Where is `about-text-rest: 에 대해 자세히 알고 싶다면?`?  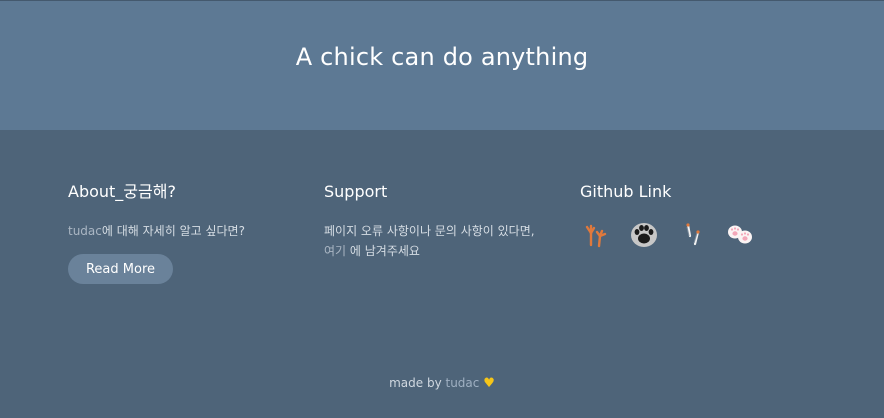
about-text-rest: 에 대해 자세히 알고 싶다면? is located at coordinates (173, 231).